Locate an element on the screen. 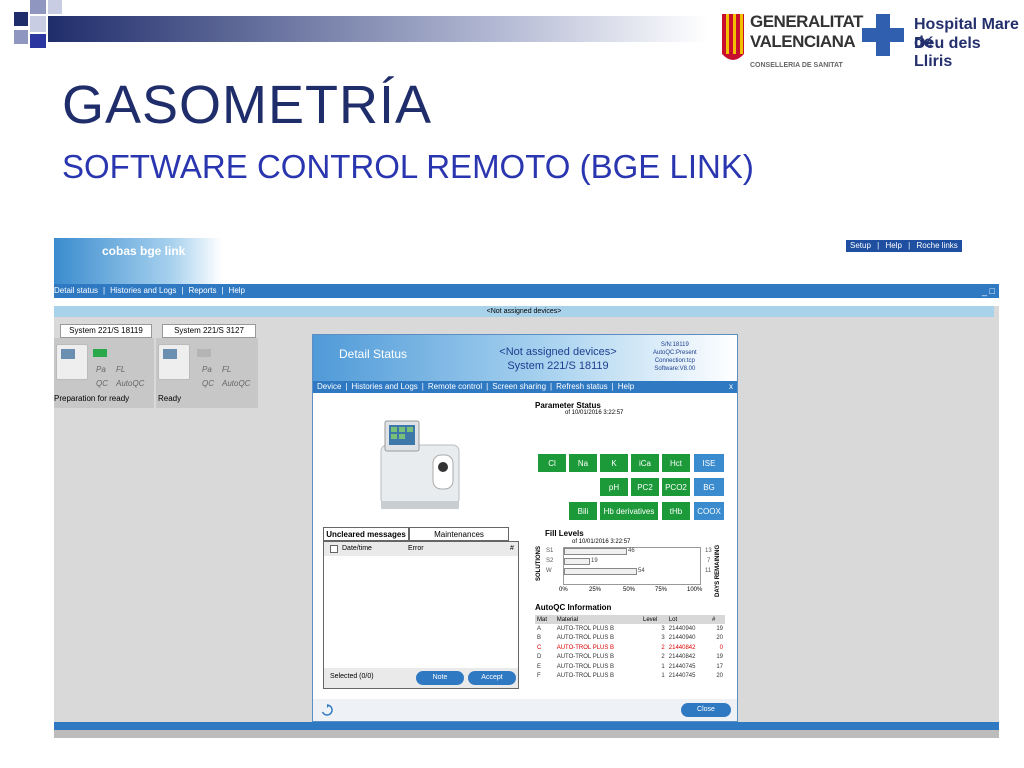 This screenshot has width=1024, height=768. group-coox: COOX is located at coordinates (709, 511).